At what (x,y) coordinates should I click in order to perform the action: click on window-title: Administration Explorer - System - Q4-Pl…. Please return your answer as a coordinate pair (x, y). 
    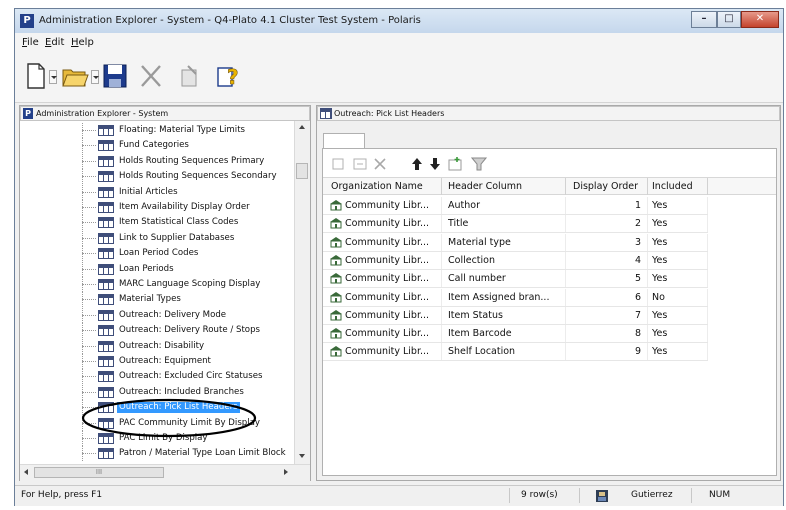
    Looking at the image, I should click on (230, 20).